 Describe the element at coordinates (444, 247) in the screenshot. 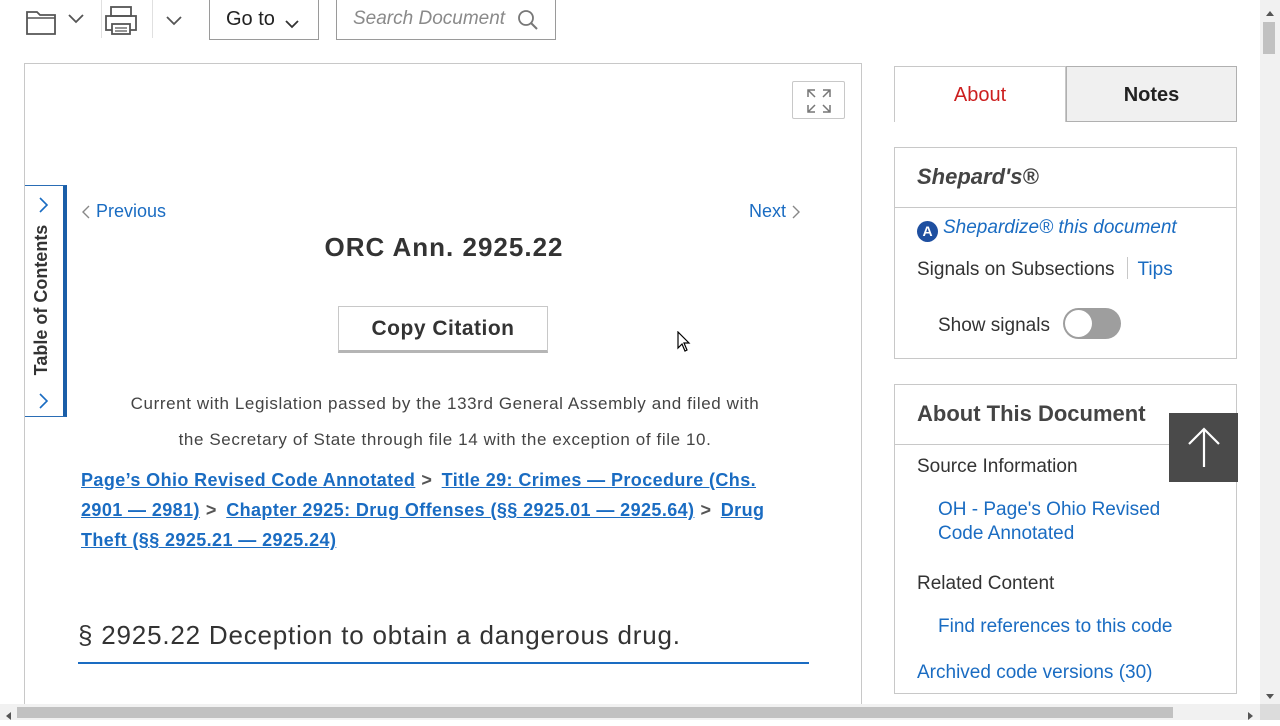

I see `document-title: ORC Ann. 2925.22` at that location.